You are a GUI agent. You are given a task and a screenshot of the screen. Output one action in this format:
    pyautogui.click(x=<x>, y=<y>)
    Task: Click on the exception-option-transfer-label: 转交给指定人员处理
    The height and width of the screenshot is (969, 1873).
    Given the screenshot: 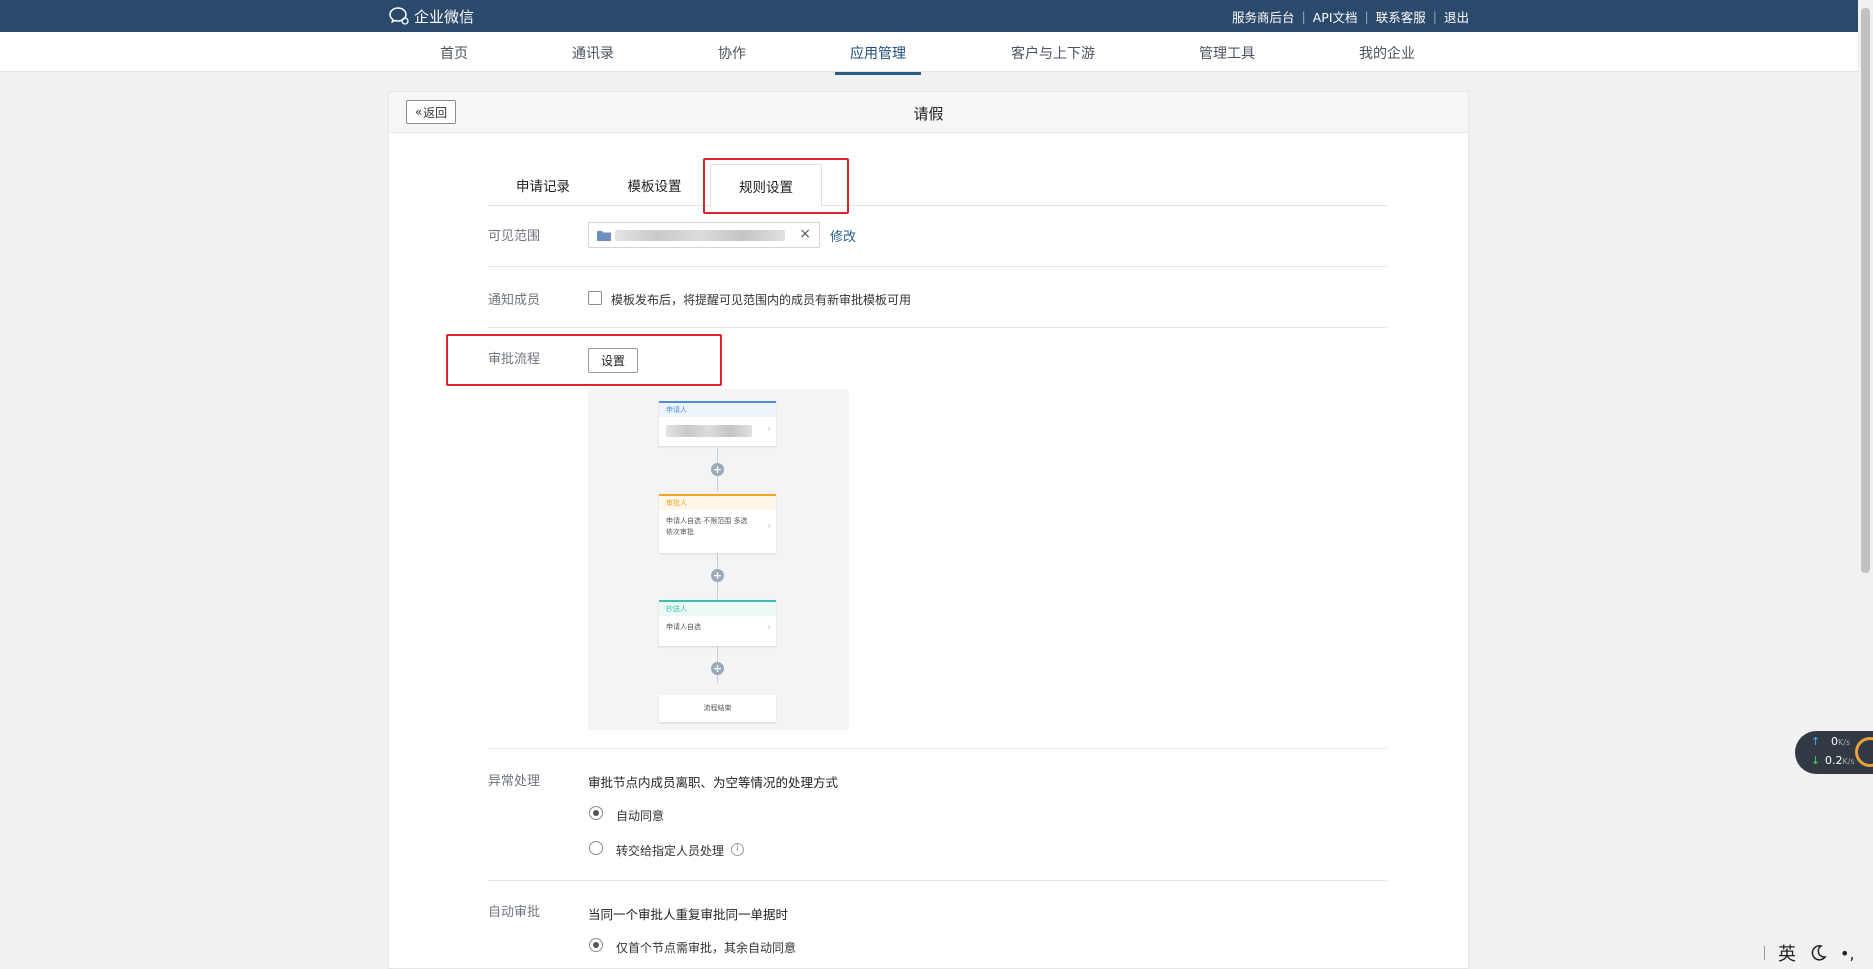 What is the action you would take?
    pyautogui.click(x=670, y=851)
    